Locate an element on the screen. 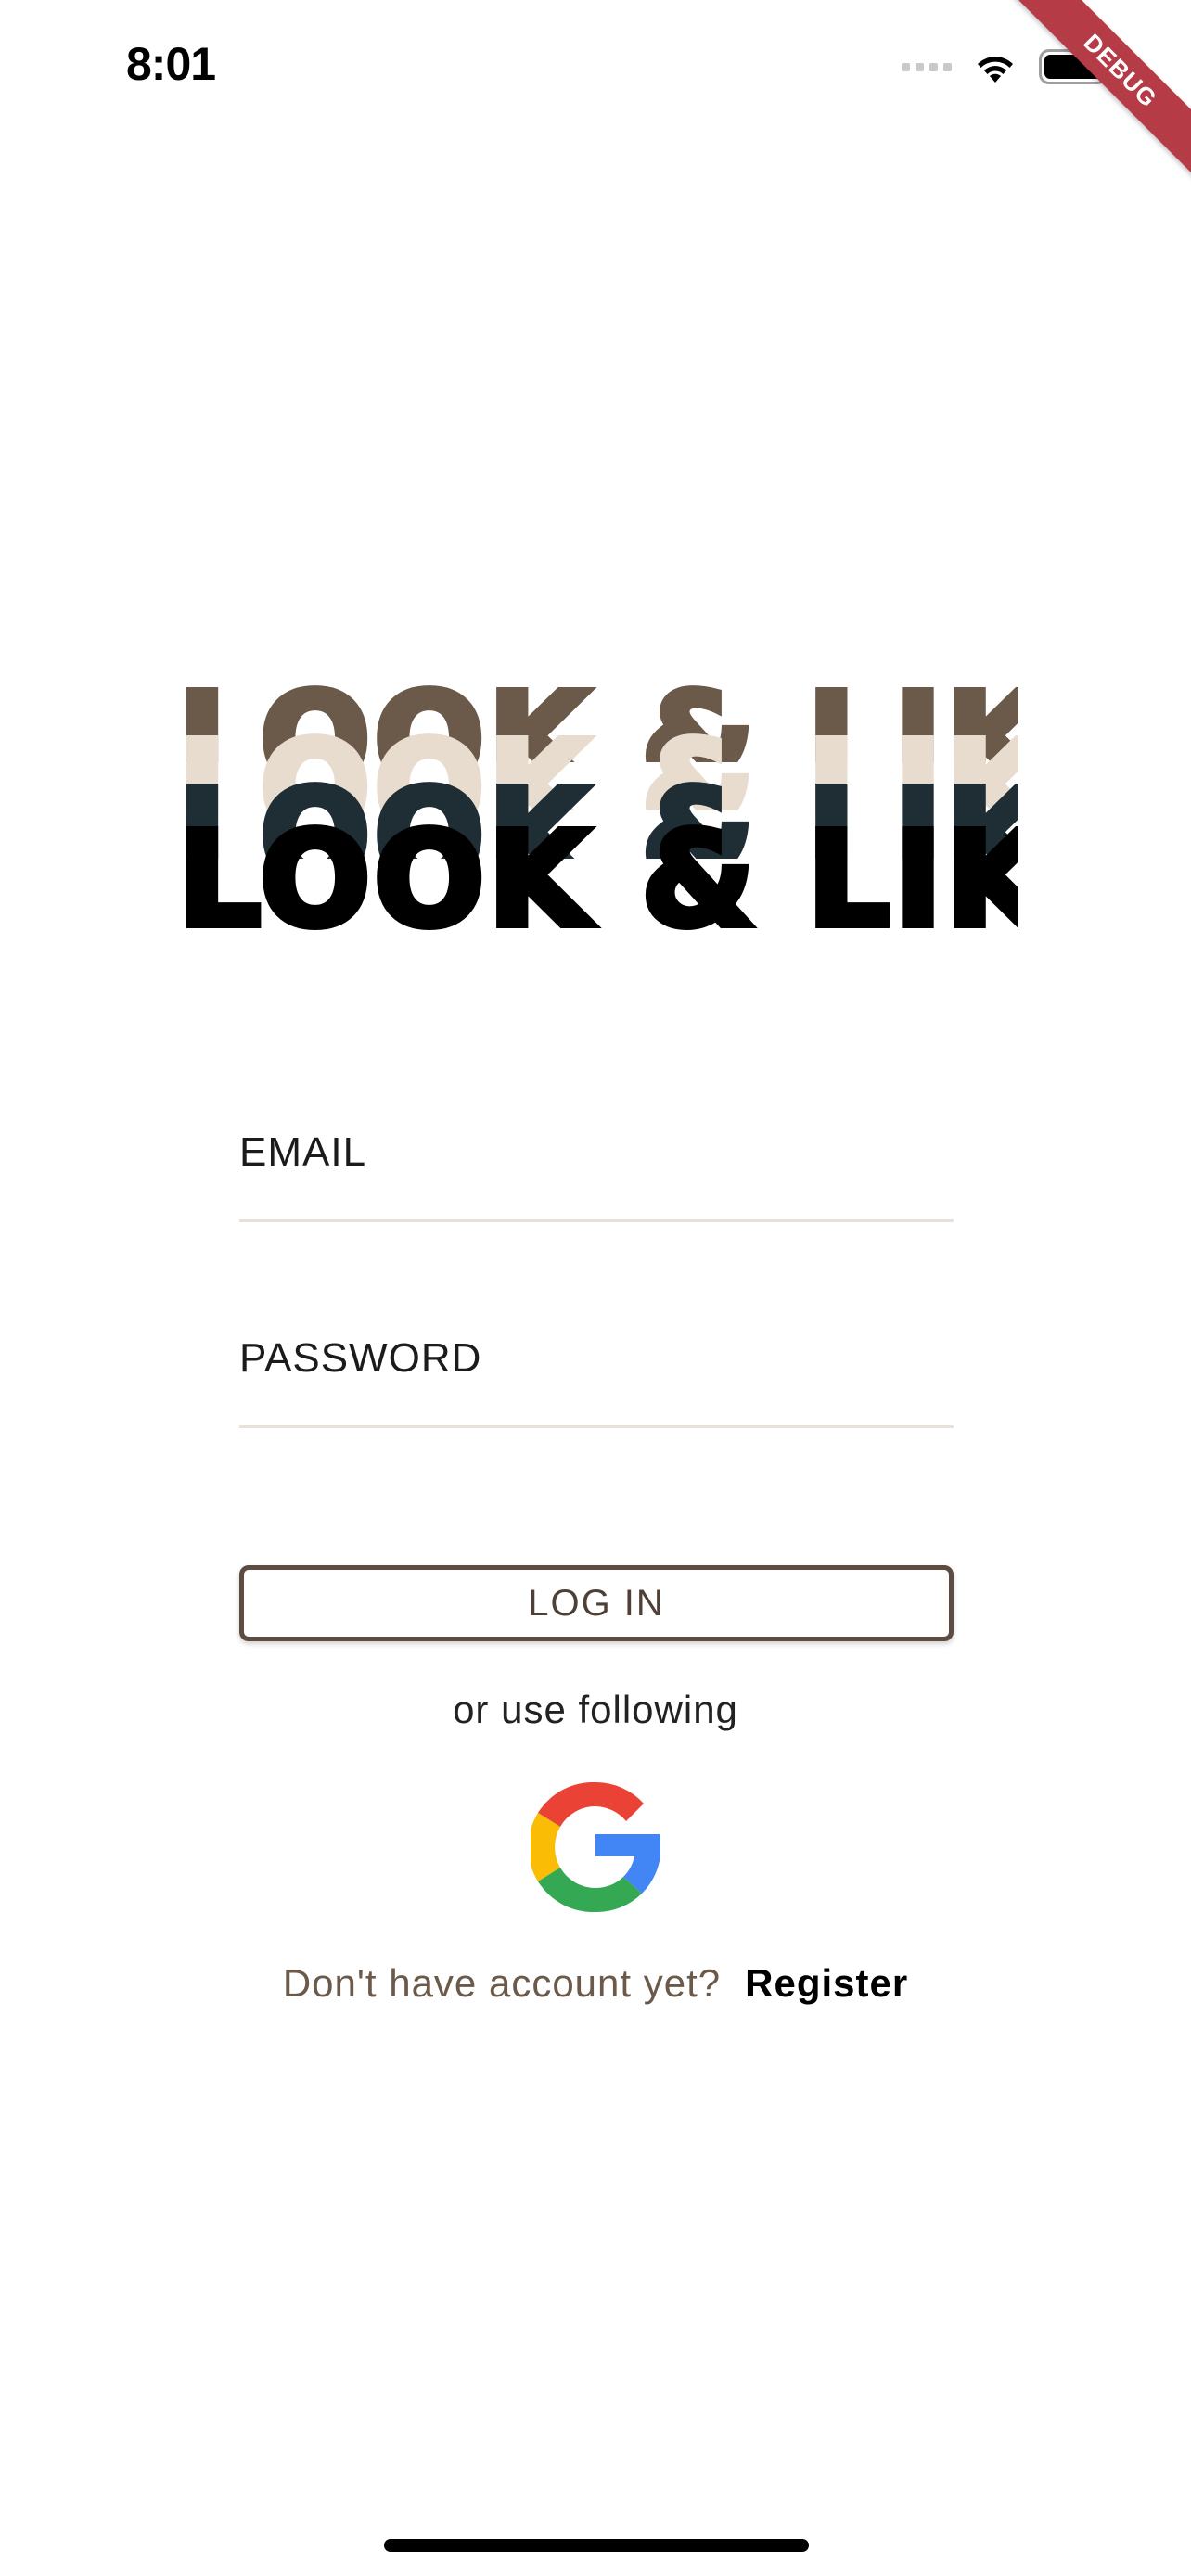 The width and height of the screenshot is (1191, 2576). cellular-signal-icon is located at coordinates (927, 66).